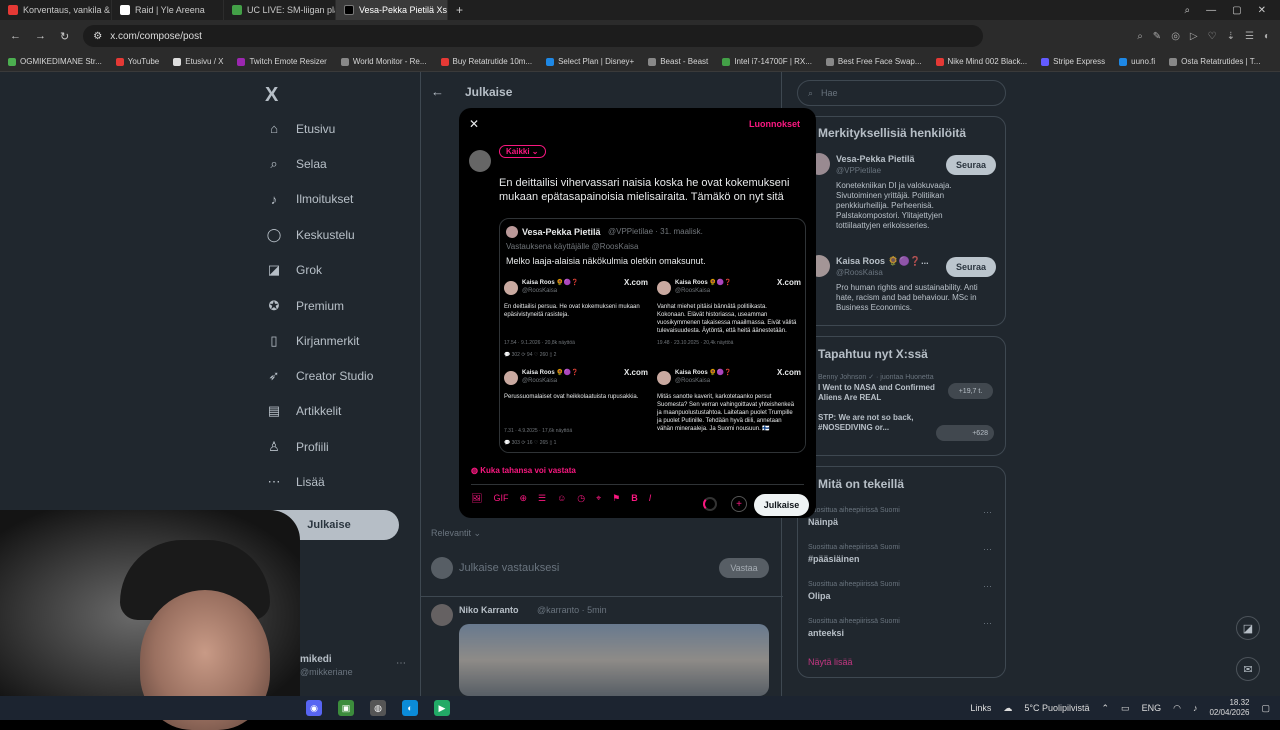  I want to click on browser-tab: Raid | Yle Areena, so click(168, 10).